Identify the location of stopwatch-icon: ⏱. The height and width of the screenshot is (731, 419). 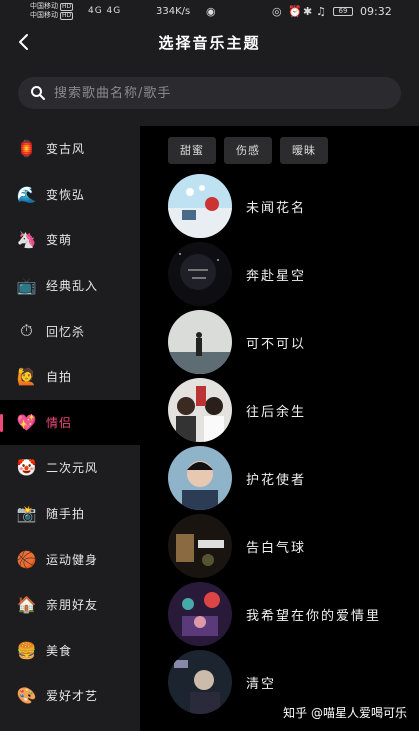
(27, 331).